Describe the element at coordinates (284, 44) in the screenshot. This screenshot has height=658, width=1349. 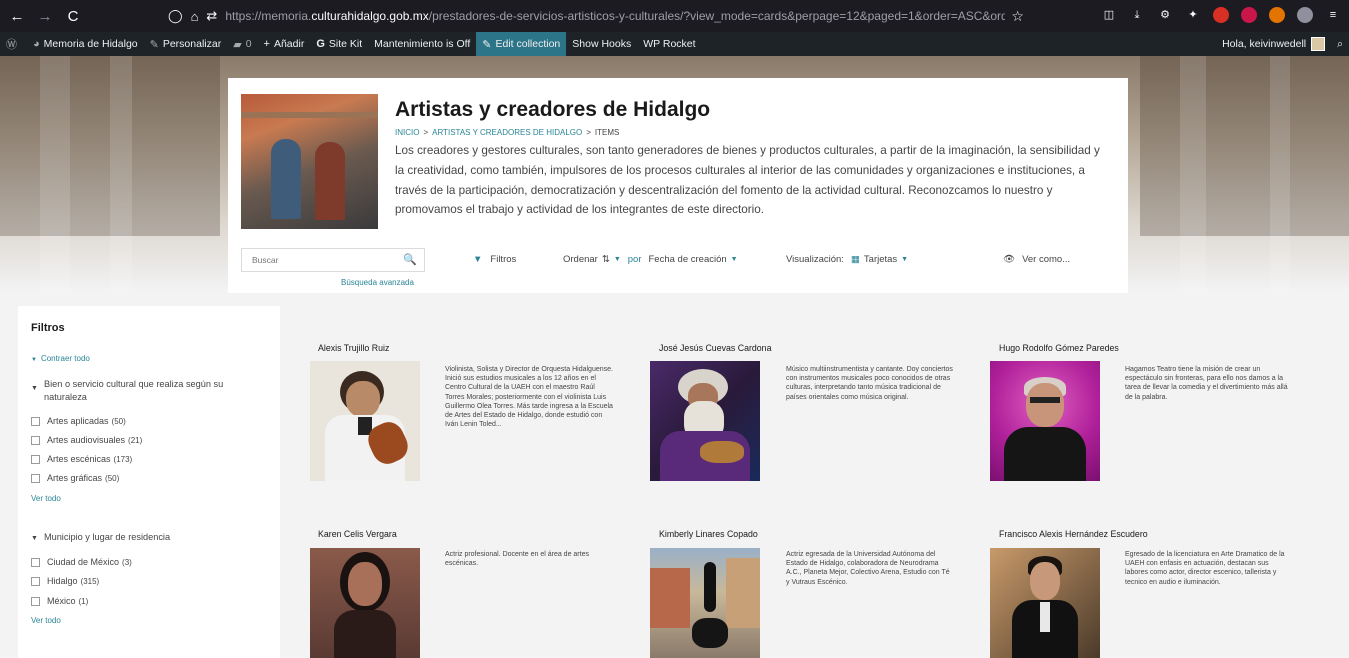
I see `admin-add-new: + Añadir` at that location.